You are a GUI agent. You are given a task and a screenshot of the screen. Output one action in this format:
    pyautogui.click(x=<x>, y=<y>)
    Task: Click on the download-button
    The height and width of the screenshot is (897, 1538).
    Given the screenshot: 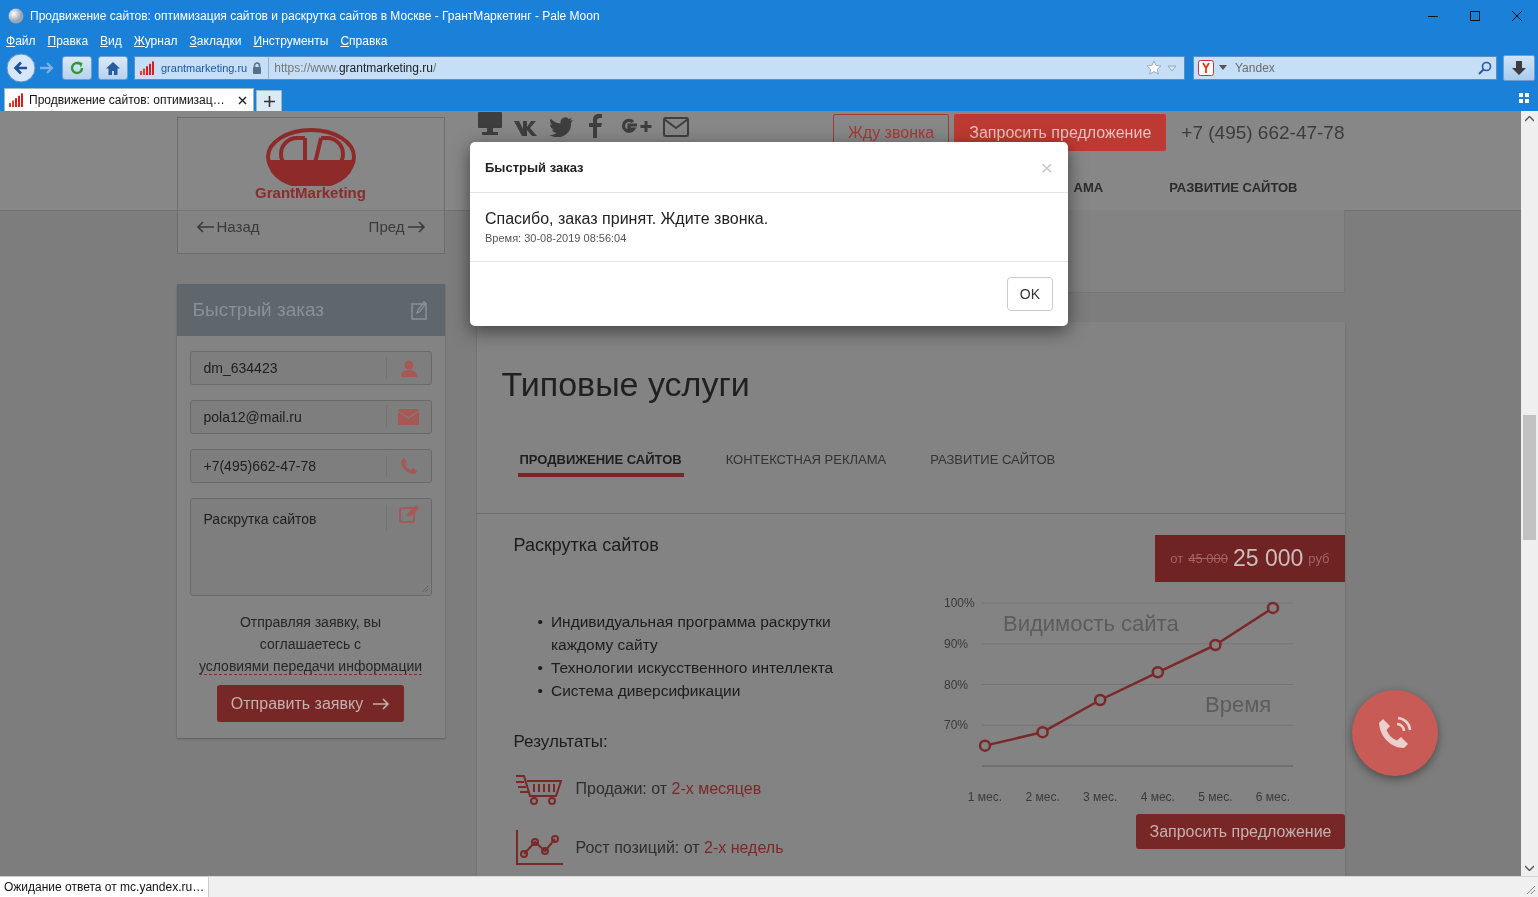 What is the action you would take?
    pyautogui.click(x=1519, y=68)
    